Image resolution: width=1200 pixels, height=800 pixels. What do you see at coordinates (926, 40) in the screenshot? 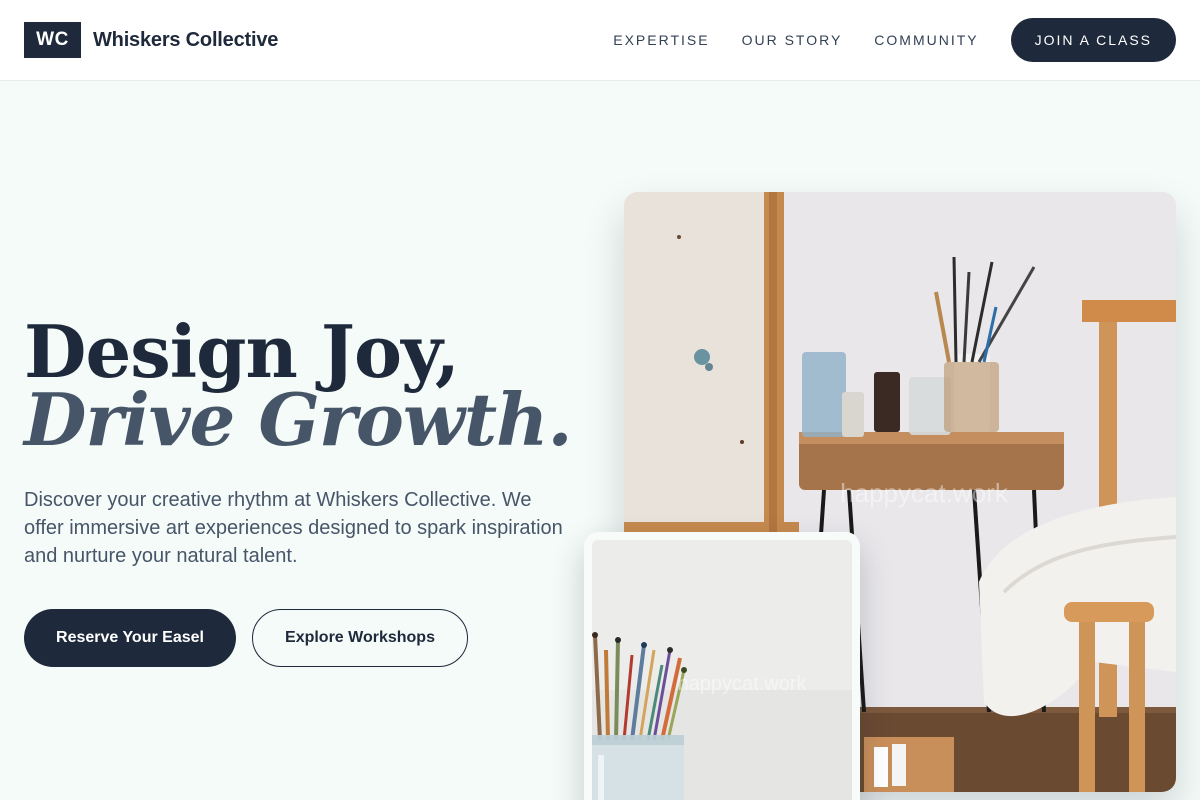
I see `nav-link-community: COMMUNITY` at bounding box center [926, 40].